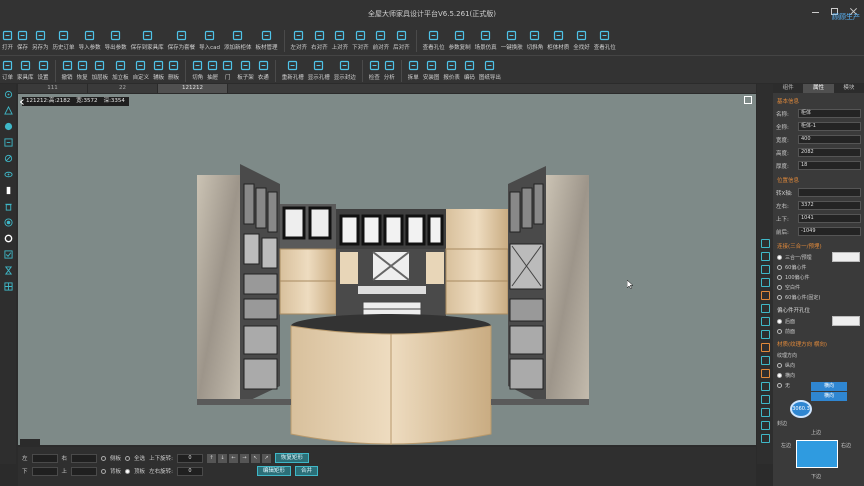 The height and width of the screenshot is (486, 864). What do you see at coordinates (299, 38) in the screenshot?
I see `toolbar-button: 左对齐` at bounding box center [299, 38].